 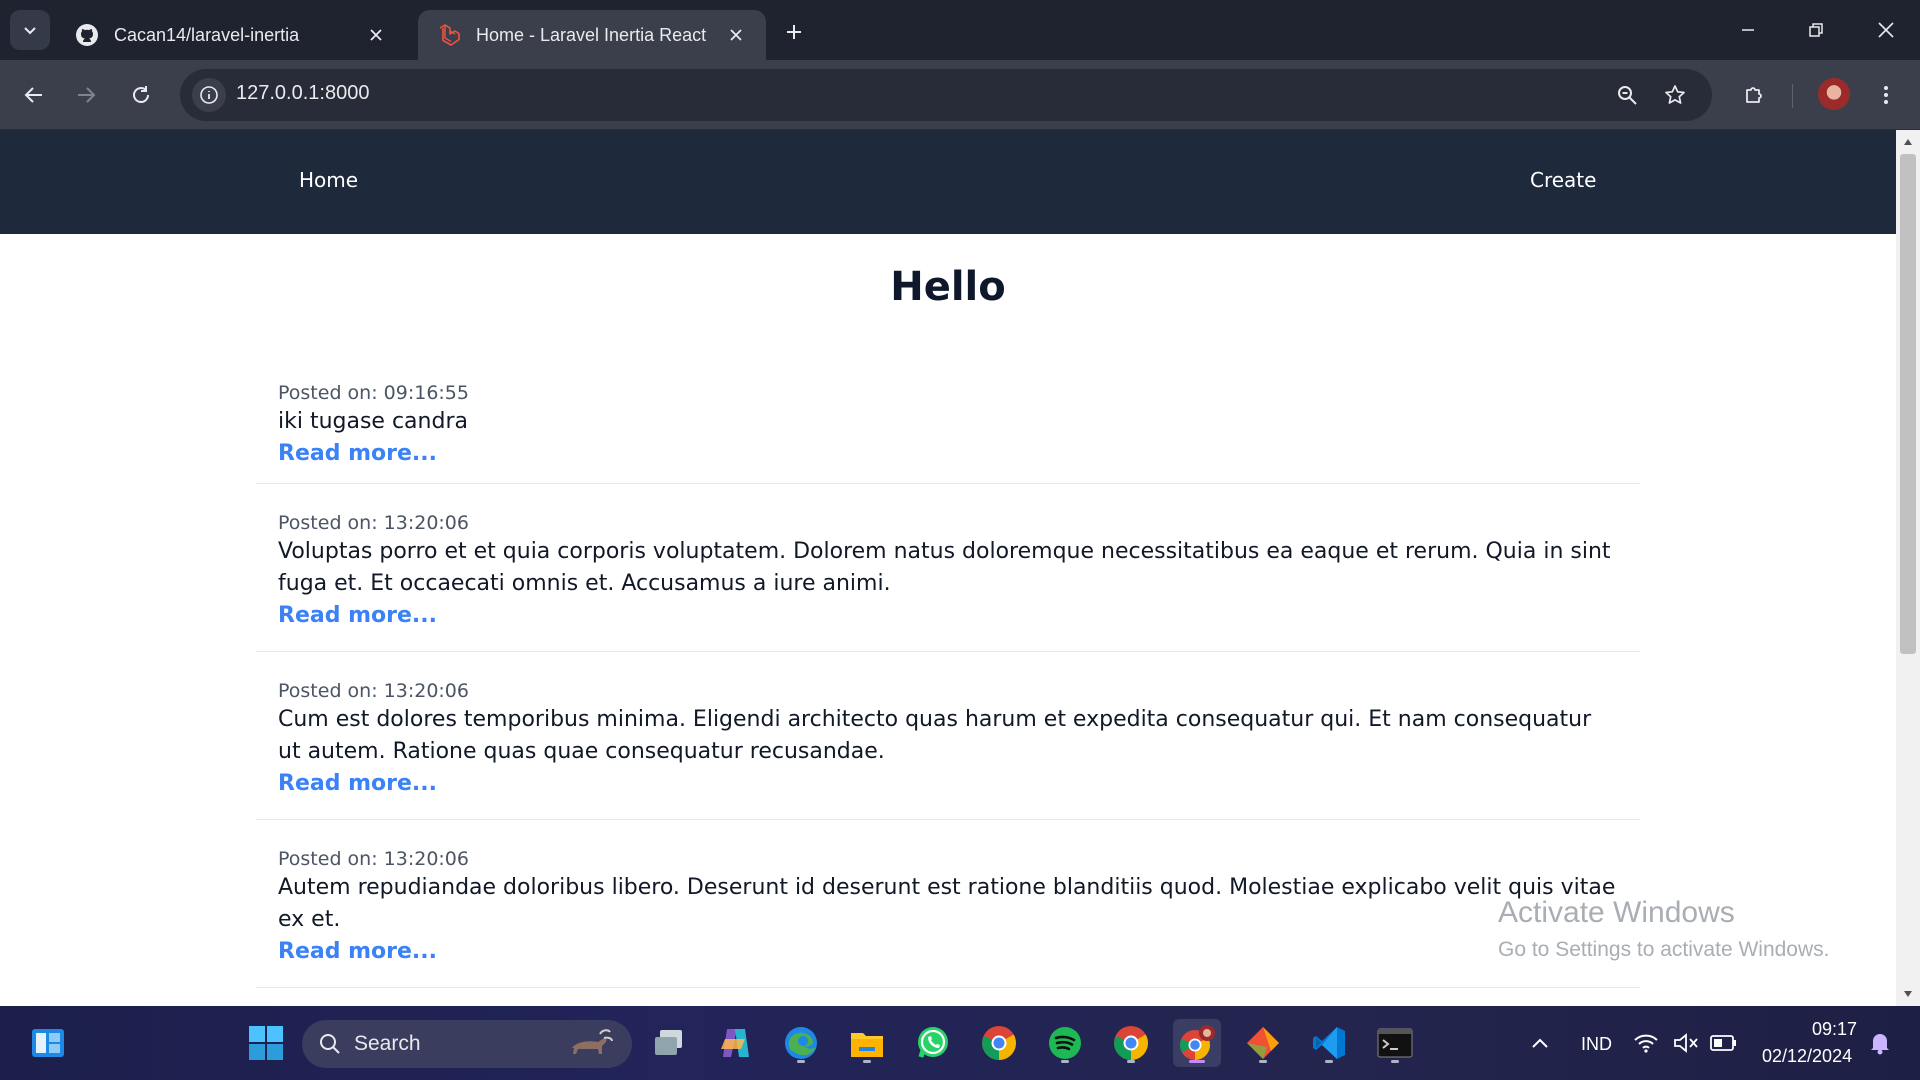 I want to click on spotify-icon, so click(x=1065, y=1043).